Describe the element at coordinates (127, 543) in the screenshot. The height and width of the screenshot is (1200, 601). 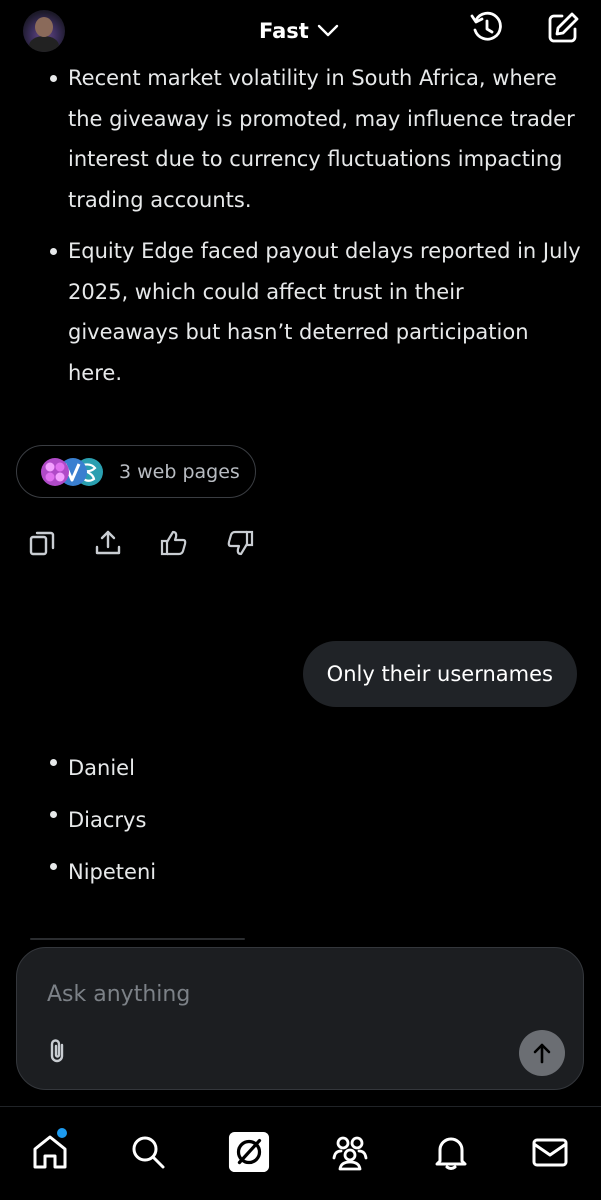
I see `share-button` at that location.